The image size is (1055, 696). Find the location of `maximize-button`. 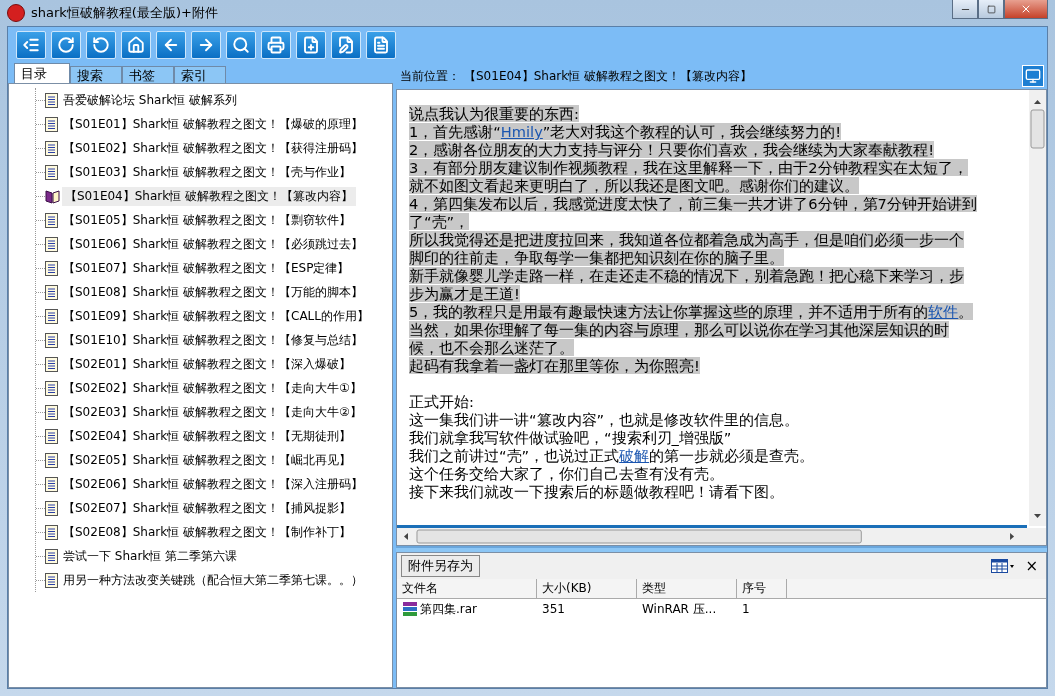

maximize-button is located at coordinates (991, 9).